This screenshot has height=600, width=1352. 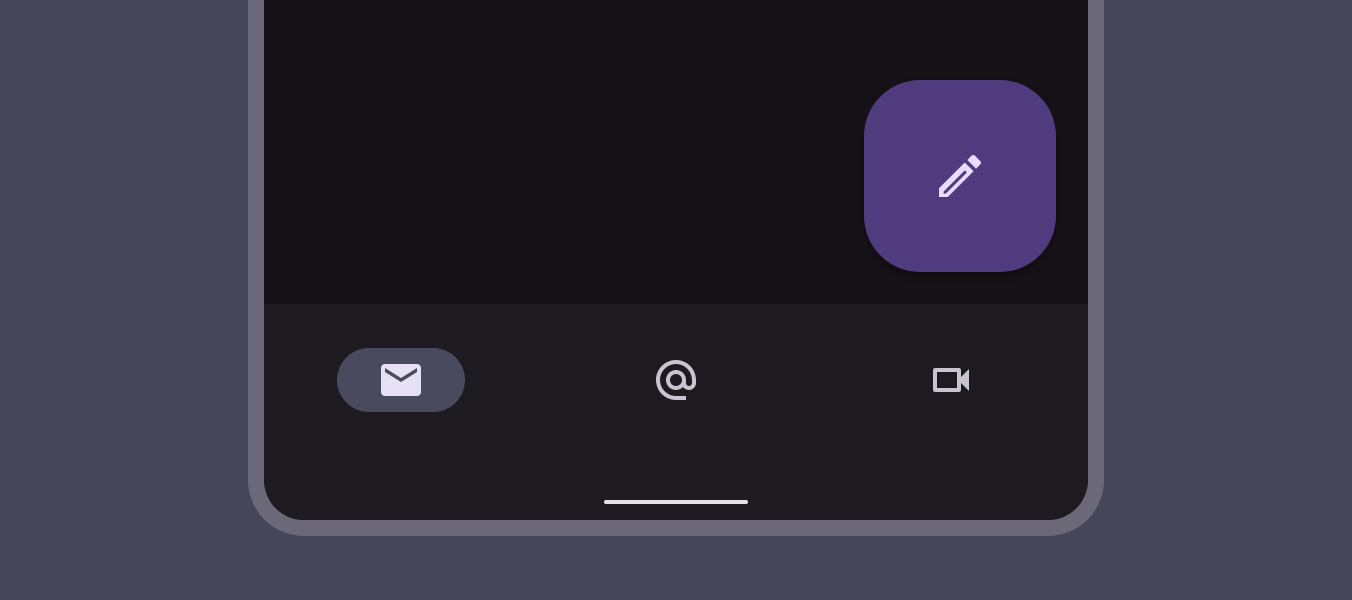 I want to click on nav-item-video, so click(x=951, y=380).